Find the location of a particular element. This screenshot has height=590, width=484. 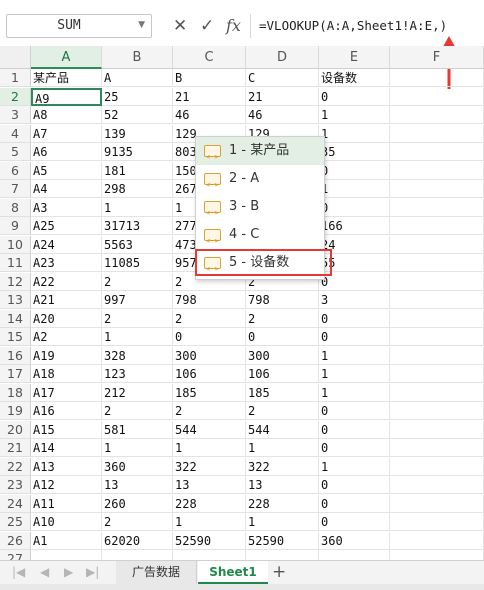

row-header: 12 is located at coordinates (15, 281).